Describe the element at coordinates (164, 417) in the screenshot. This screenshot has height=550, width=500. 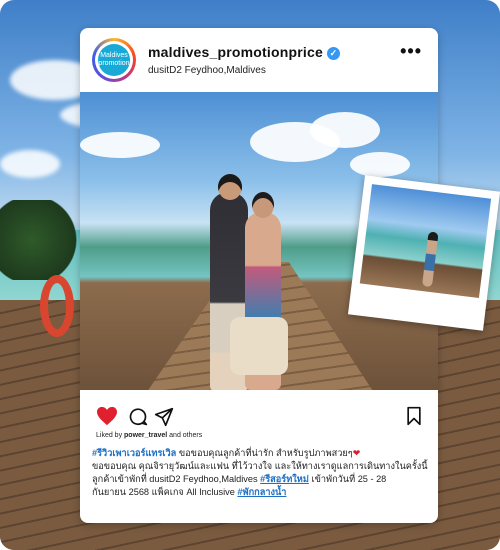
I see `share-icon` at that location.